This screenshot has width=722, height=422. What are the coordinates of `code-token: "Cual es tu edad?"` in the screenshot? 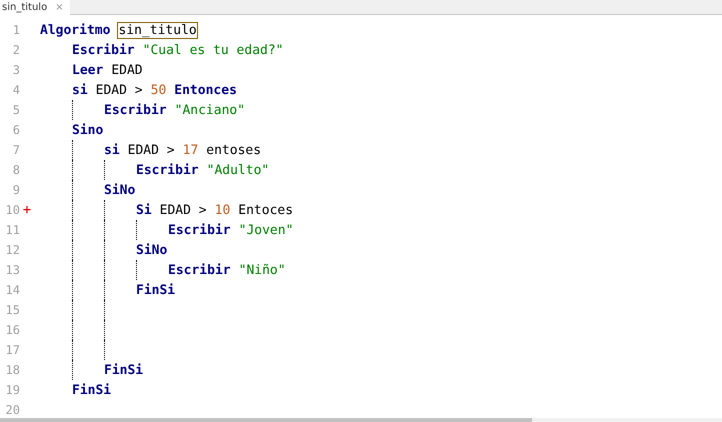 It's located at (213, 50).